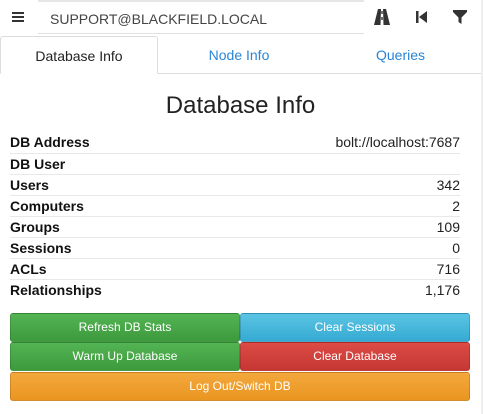 The width and height of the screenshot is (483, 414). What do you see at coordinates (240, 386) in the screenshot?
I see `logout-switch-db-button: Log Out/Switch DB` at bounding box center [240, 386].